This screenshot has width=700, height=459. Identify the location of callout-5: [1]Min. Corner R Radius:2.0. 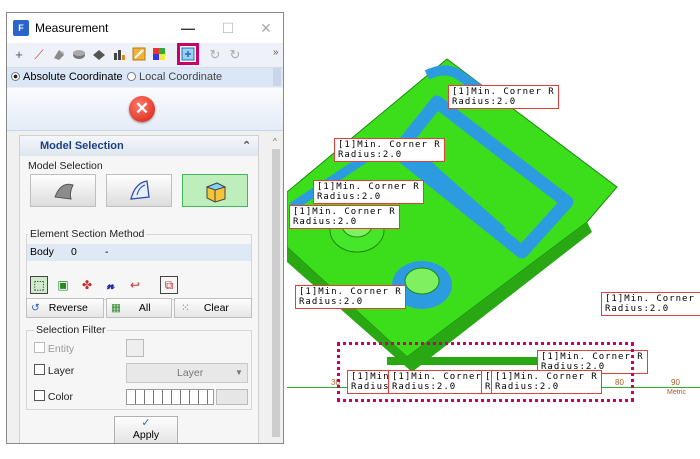
(350, 297).